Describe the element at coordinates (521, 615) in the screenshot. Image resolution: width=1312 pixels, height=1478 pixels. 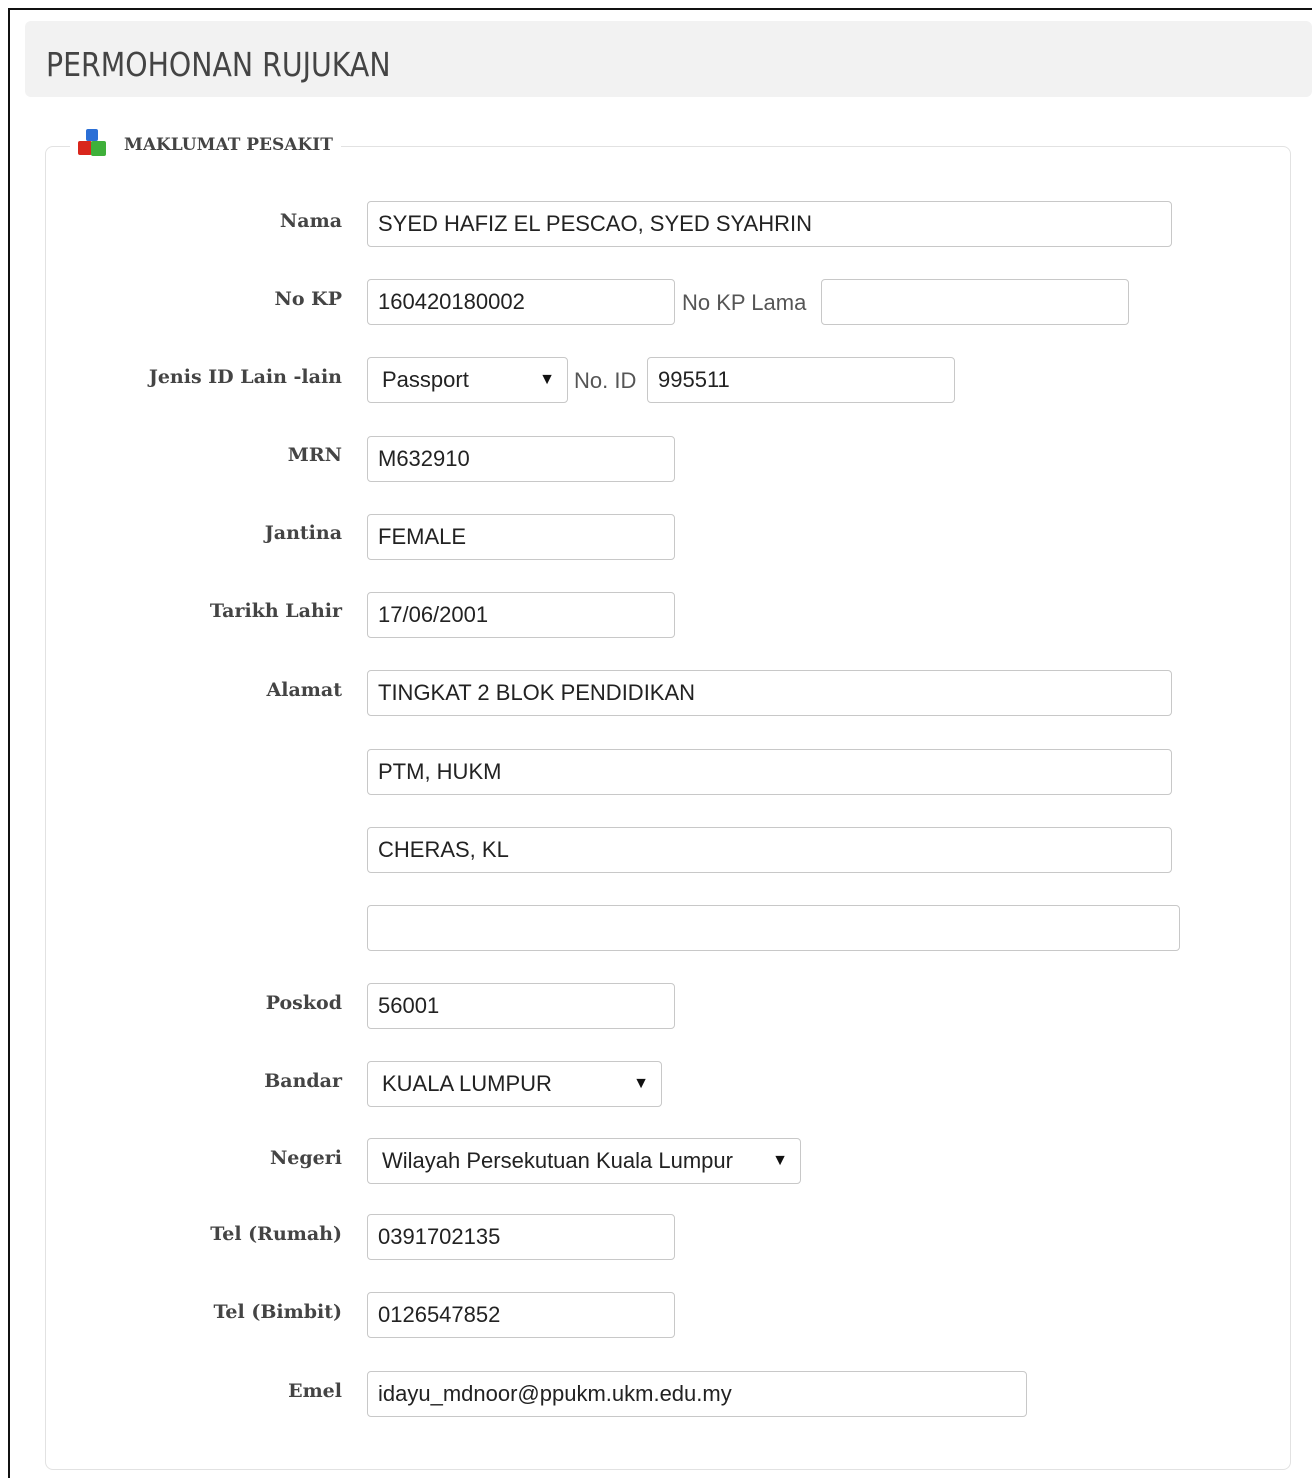
I see `tarikh-lahir-field: 17/06/2001` at that location.